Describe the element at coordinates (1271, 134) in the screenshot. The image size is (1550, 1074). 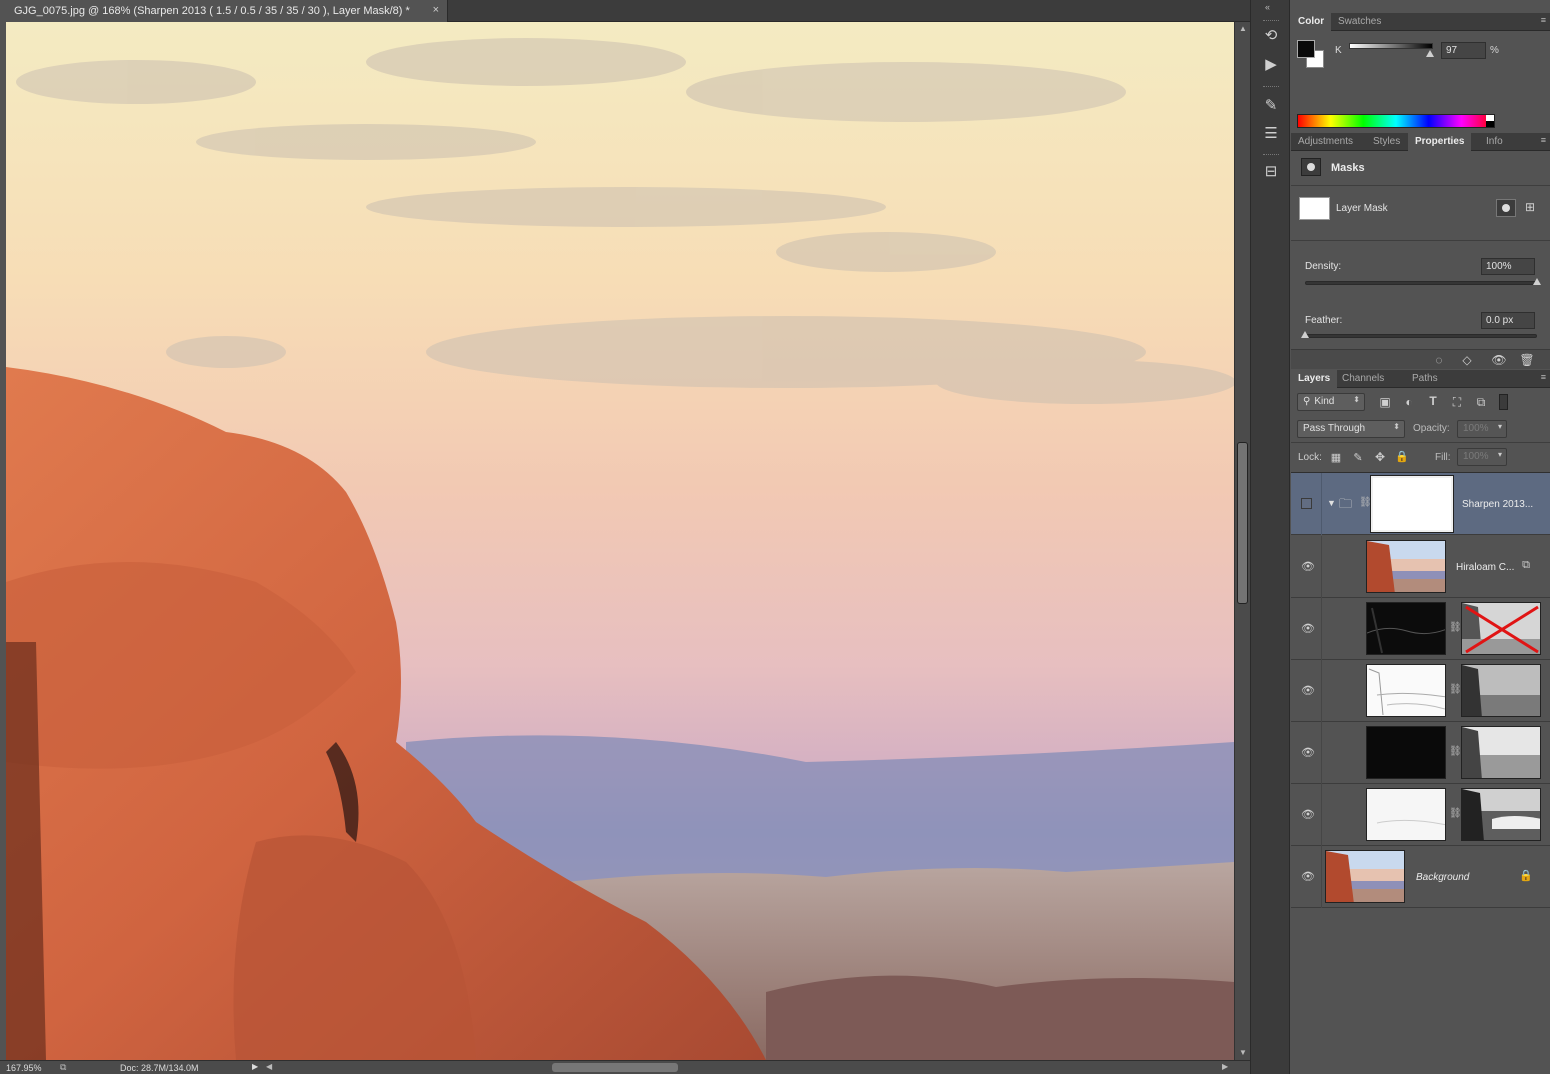
I see `brush-options-icon: ☰` at that location.